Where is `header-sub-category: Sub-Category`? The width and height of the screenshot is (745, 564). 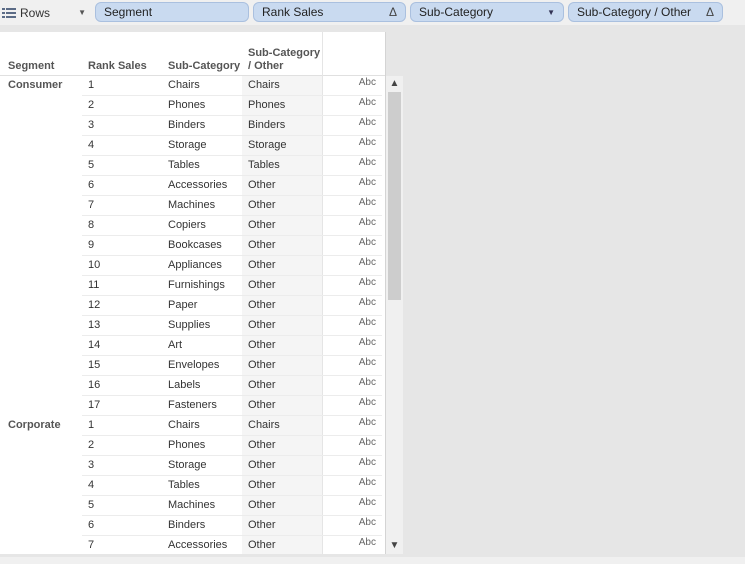 header-sub-category: Sub-Category is located at coordinates (204, 66).